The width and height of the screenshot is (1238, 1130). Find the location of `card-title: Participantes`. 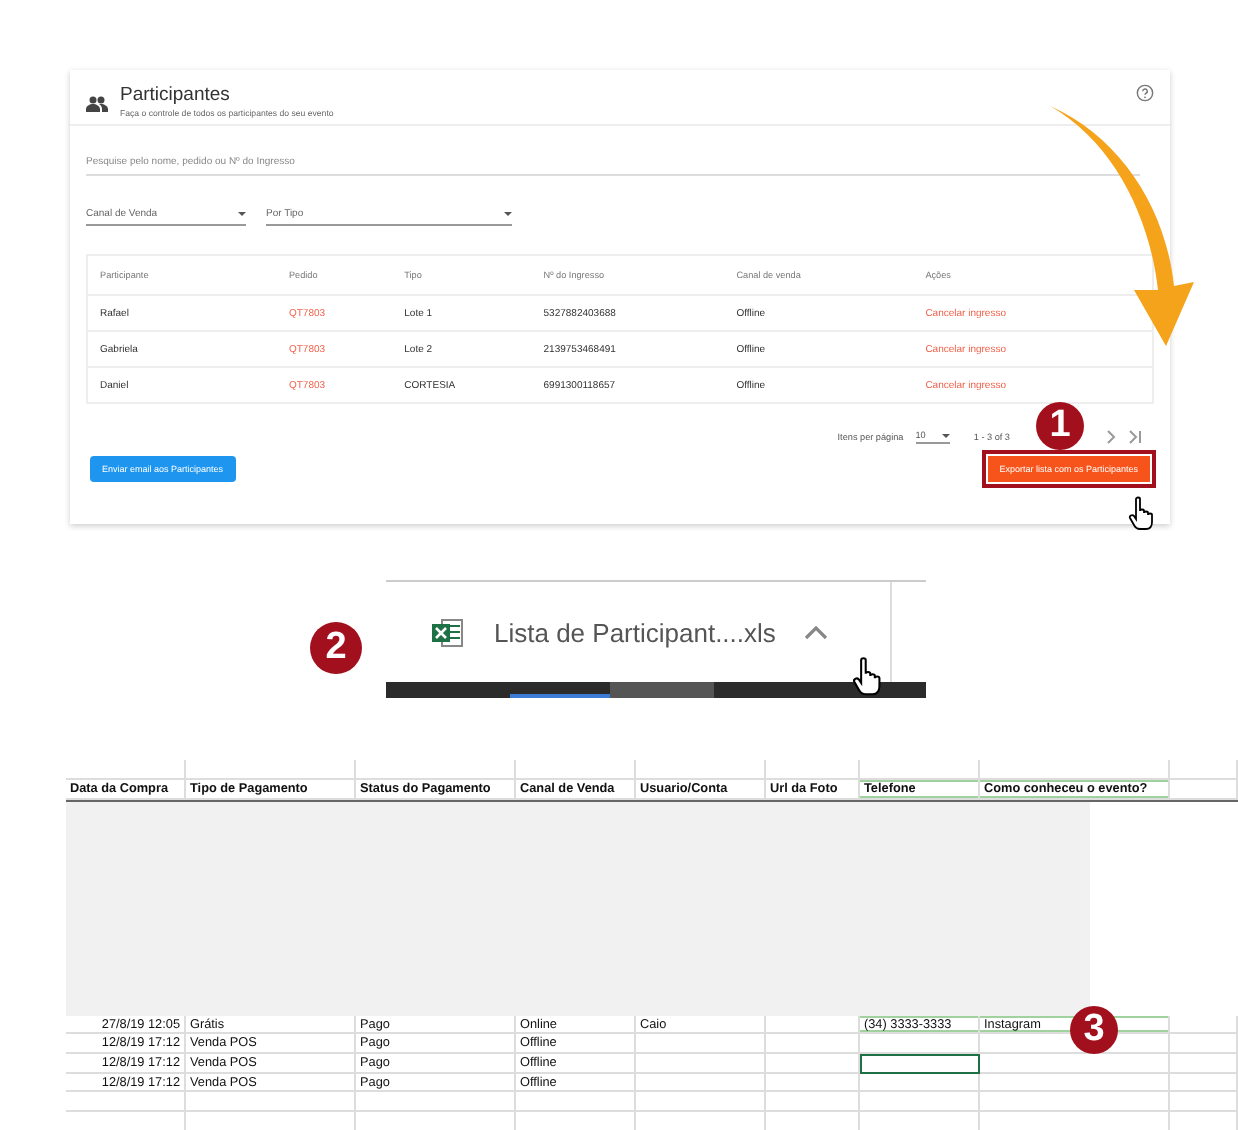

card-title: Participantes is located at coordinates (176, 95).